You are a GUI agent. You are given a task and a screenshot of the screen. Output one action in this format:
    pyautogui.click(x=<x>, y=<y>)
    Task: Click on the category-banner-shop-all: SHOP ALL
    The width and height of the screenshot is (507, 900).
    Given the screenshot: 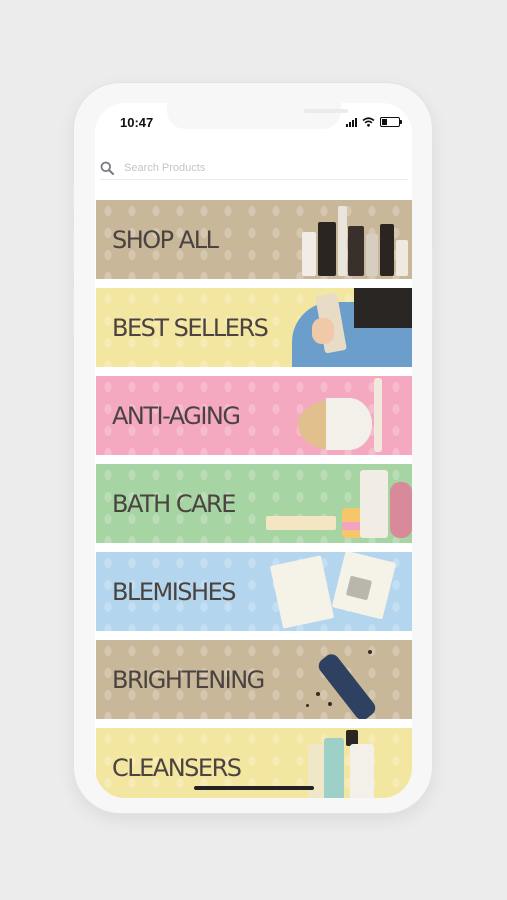 What is the action you would take?
    pyautogui.click(x=254, y=239)
    